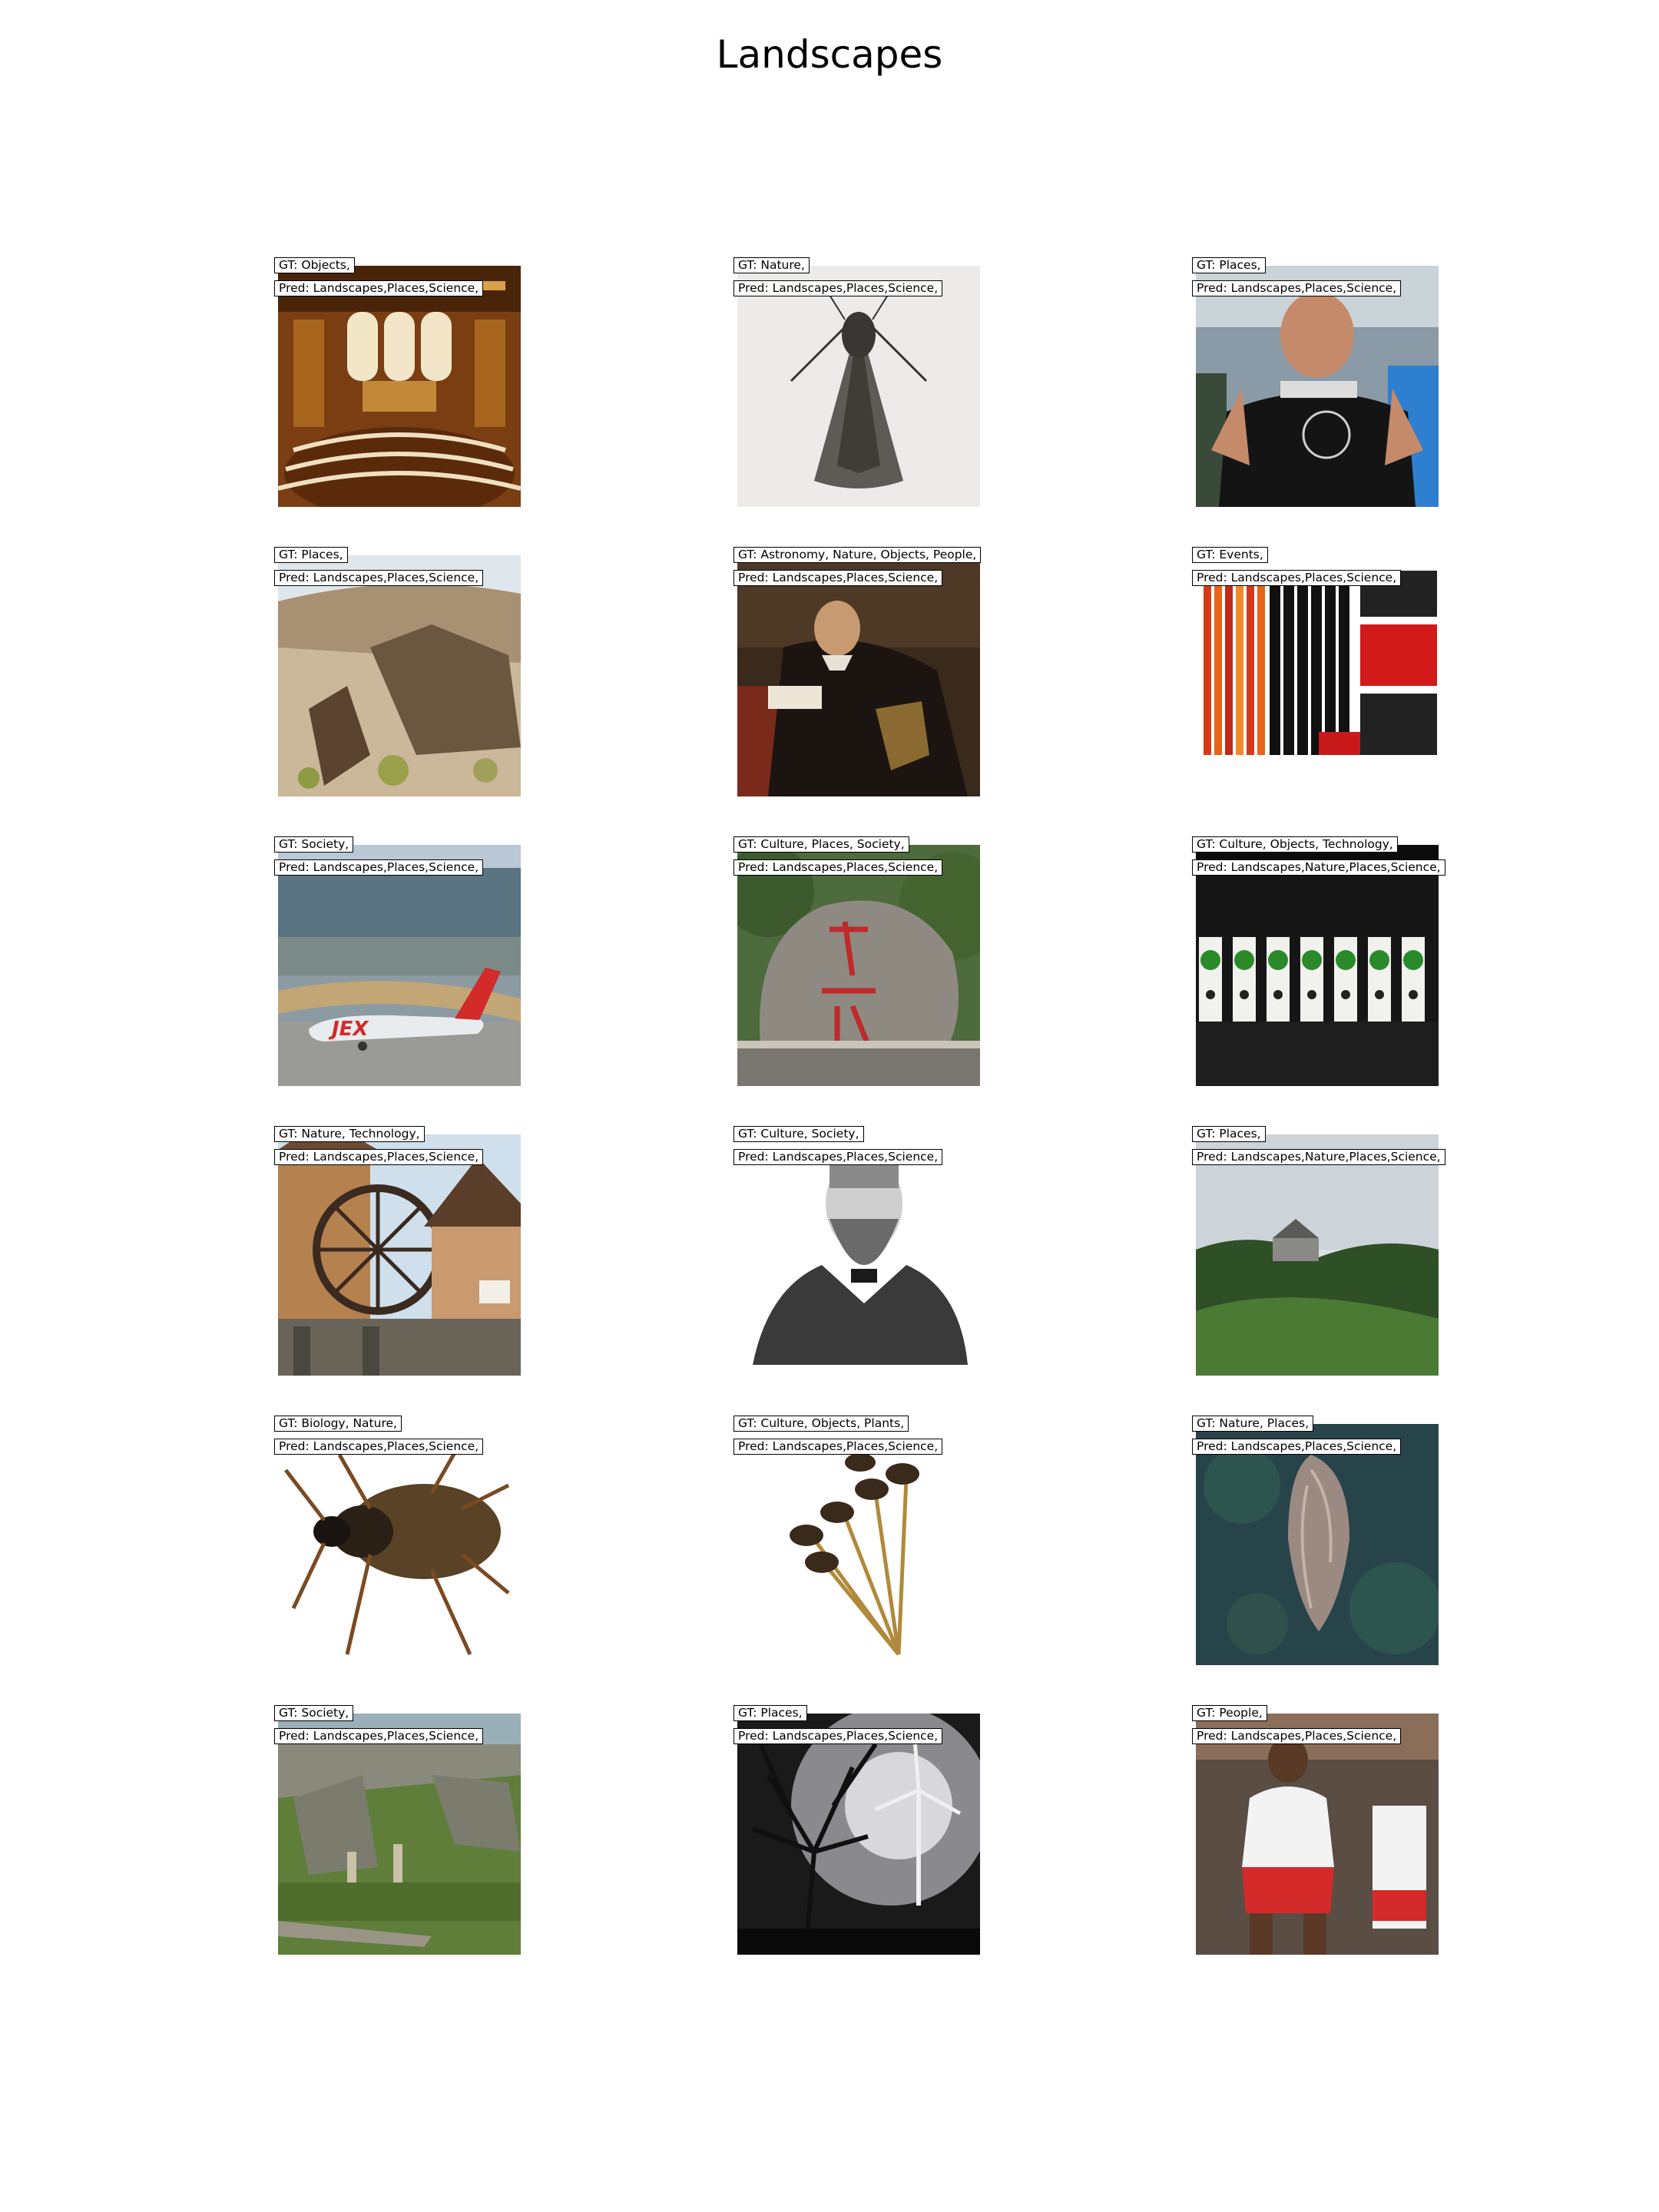 This screenshot has width=1659, height=2212. What do you see at coordinates (399, 1834) in the screenshot?
I see `stone-ruins-photo` at bounding box center [399, 1834].